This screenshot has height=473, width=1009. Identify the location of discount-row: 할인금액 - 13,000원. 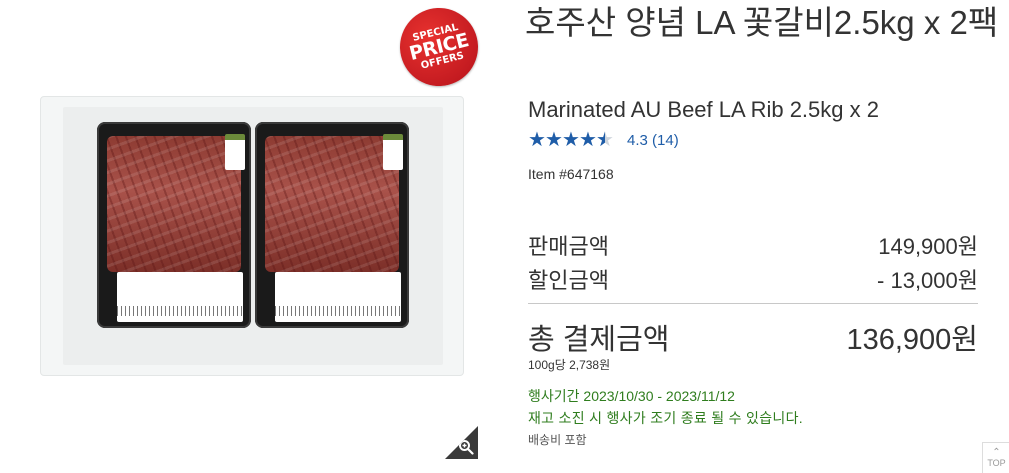
(753, 279).